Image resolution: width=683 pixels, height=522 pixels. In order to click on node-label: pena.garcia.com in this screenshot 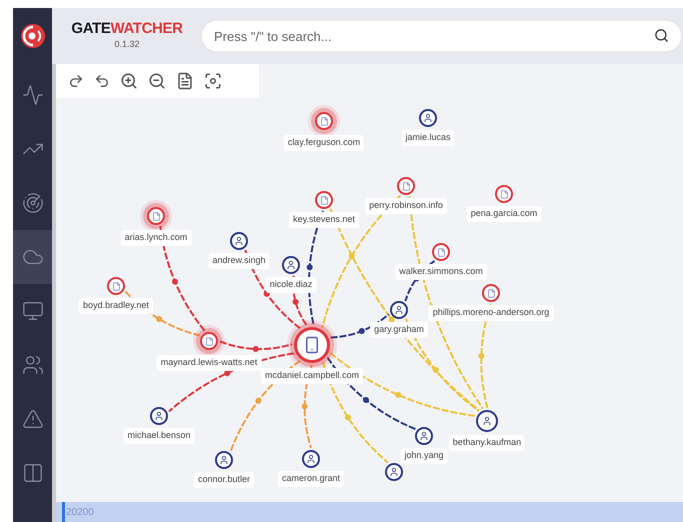, I will do `click(504, 214)`.